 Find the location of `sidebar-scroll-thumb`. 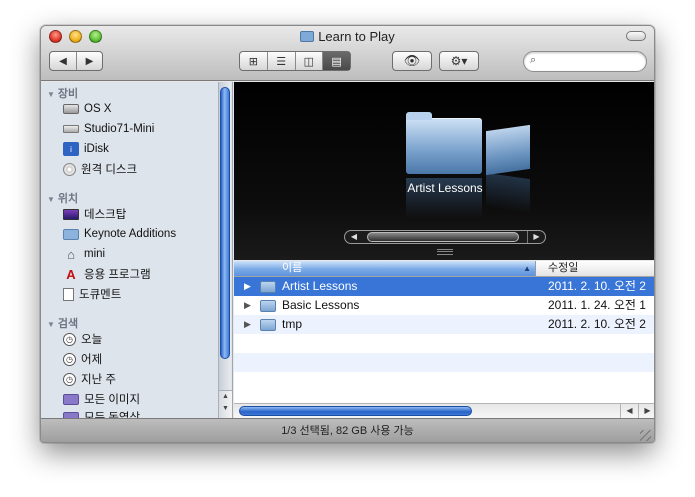

sidebar-scroll-thumb is located at coordinates (225, 223).